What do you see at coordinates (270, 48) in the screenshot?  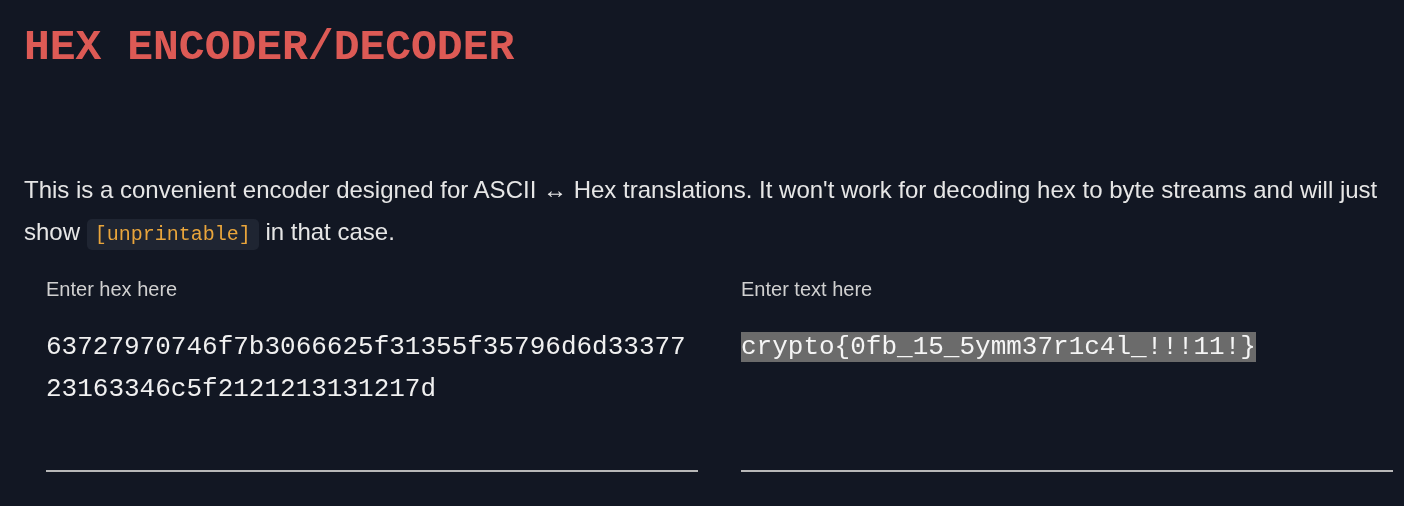 I see `page-title: HEX ENCODER/DECODER` at bounding box center [270, 48].